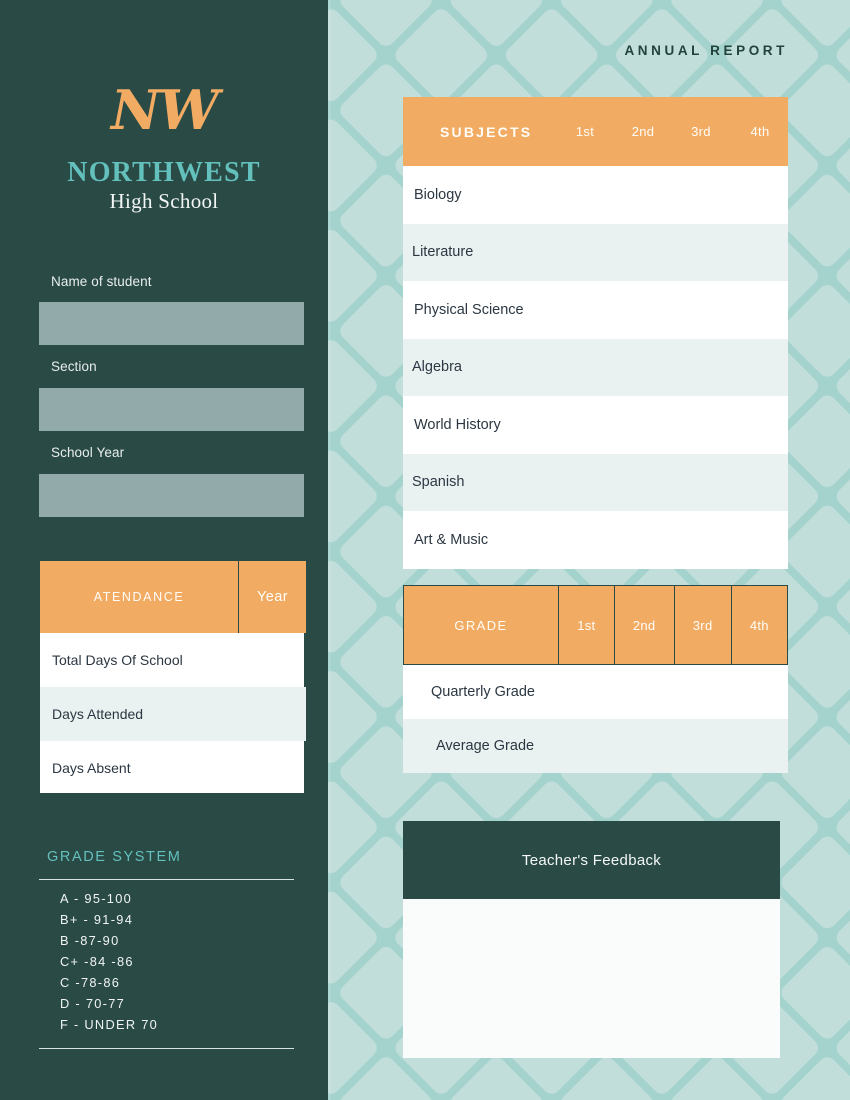  Describe the element at coordinates (643, 131) in the screenshot. I see `subjects-quarter-2: 2nd` at that location.